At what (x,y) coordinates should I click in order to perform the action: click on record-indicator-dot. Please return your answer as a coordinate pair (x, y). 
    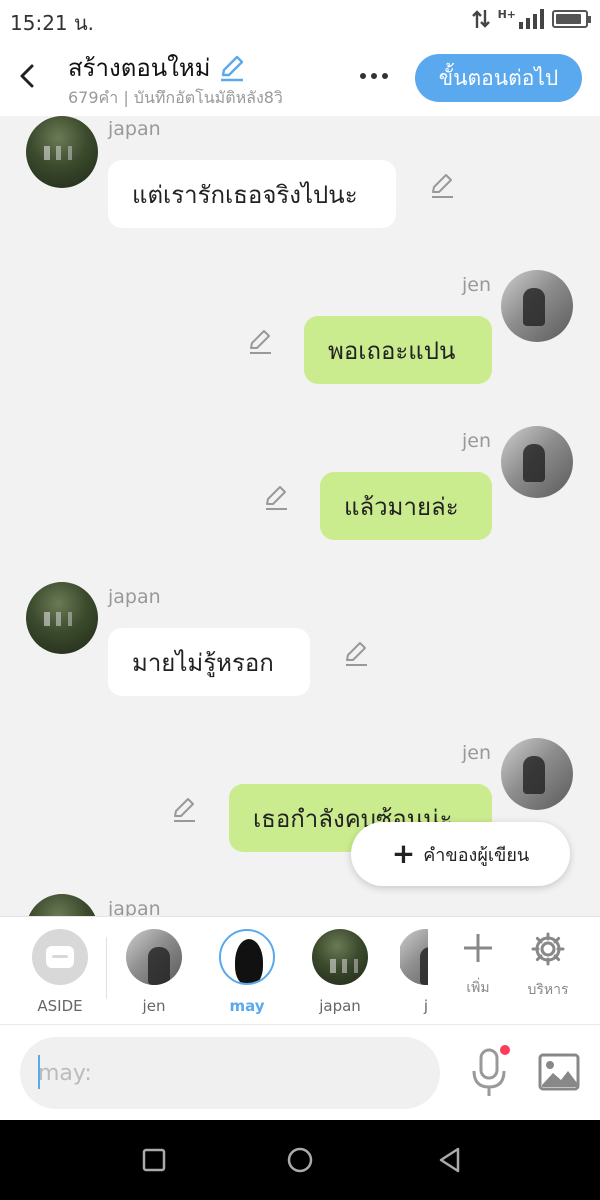
    Looking at the image, I should click on (505, 1050).